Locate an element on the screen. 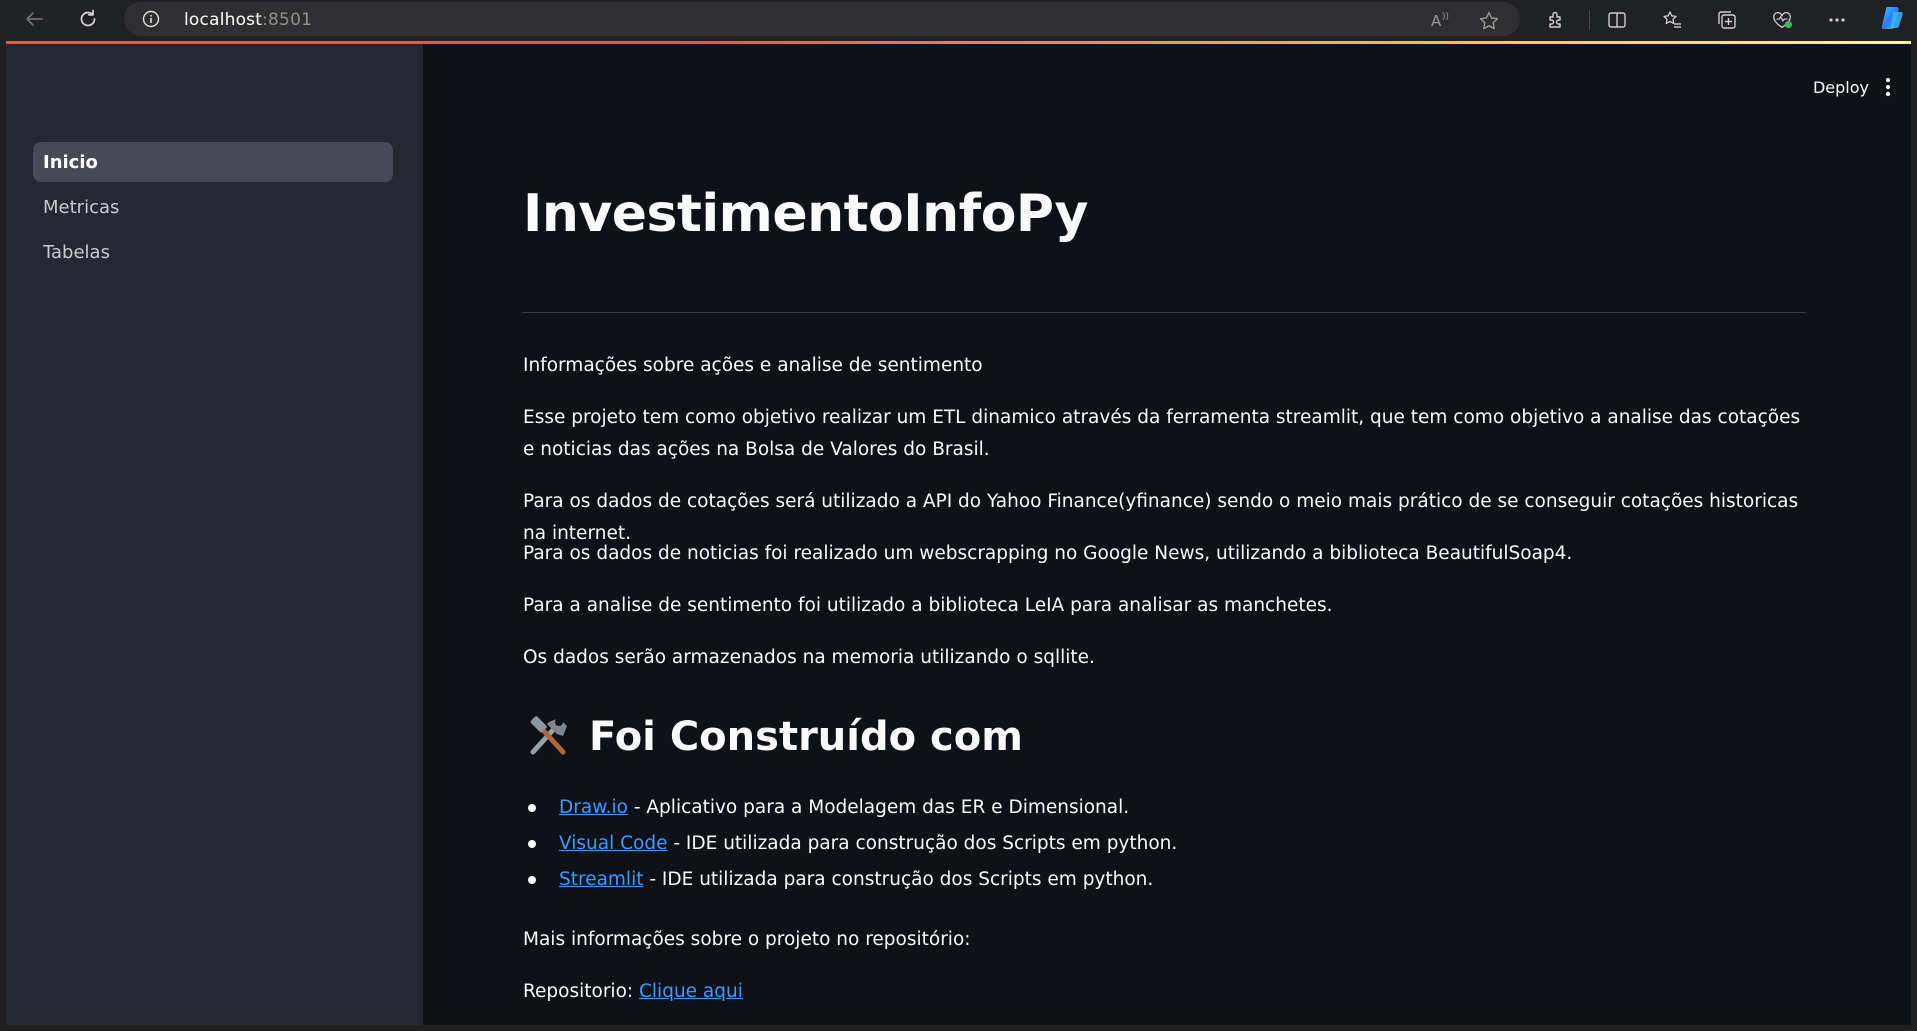  address-bar: localhost:8501 A)) is located at coordinates (822, 19).